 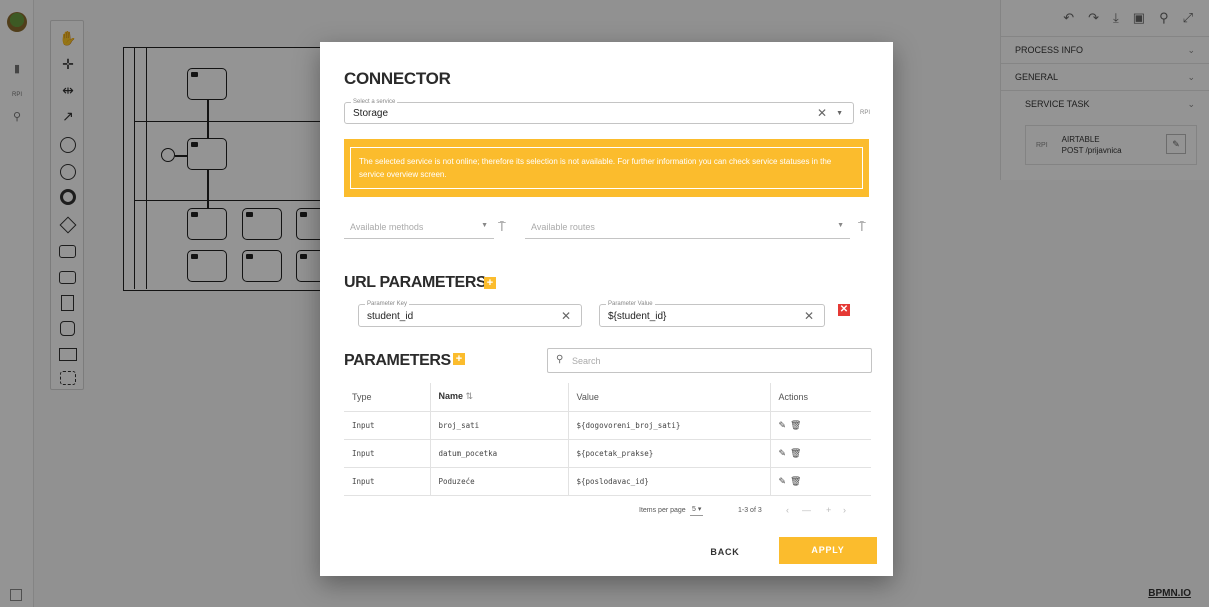 I want to click on table-row: Input datum_pocetka ${pocetak_prakse} ✎🗑, so click(x=607, y=453).